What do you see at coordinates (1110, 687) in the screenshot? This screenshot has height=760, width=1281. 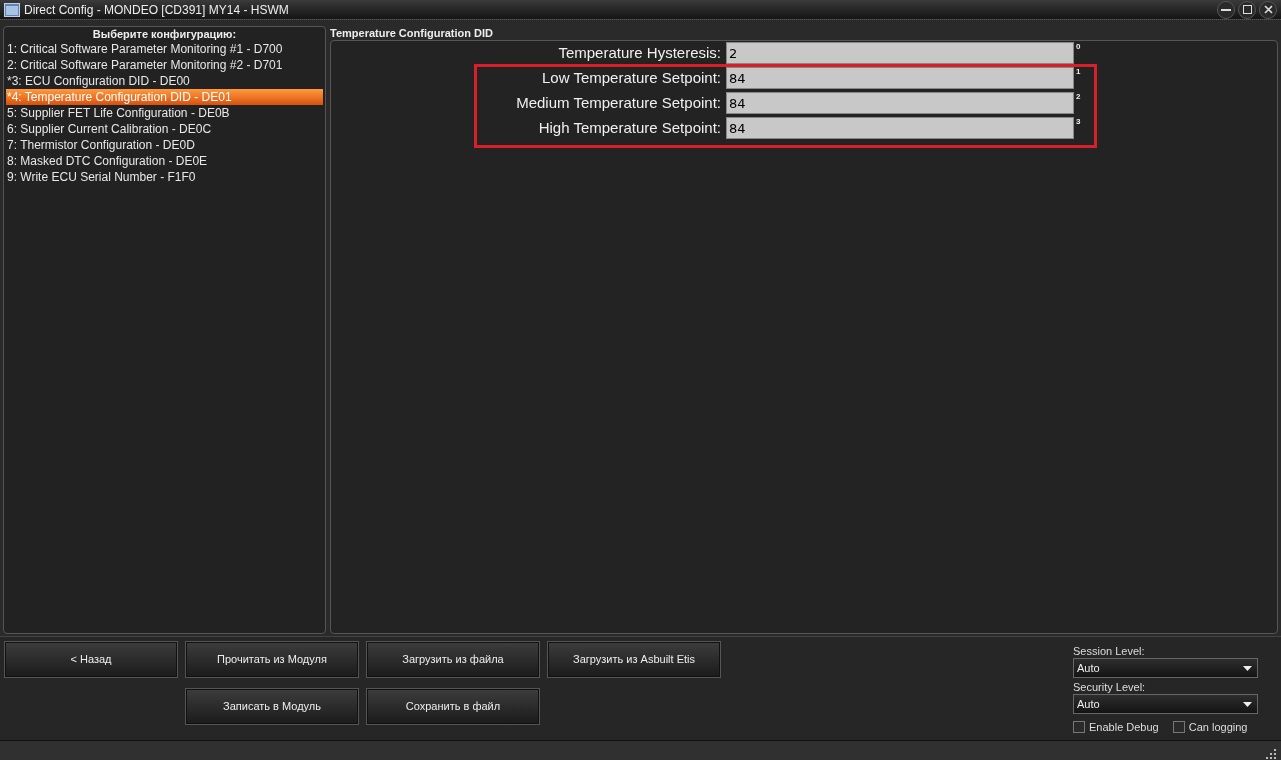 I see `select-label: Security Level:` at bounding box center [1110, 687].